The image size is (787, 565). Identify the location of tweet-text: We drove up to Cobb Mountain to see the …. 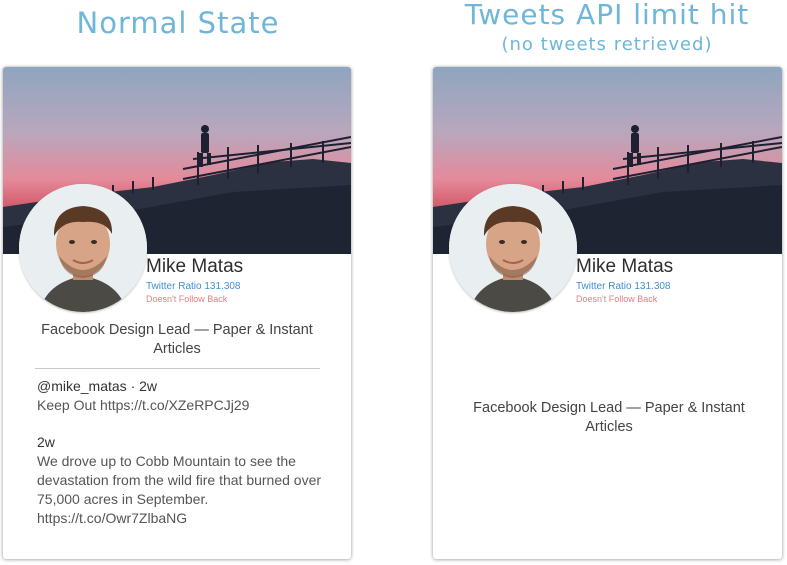
(179, 489).